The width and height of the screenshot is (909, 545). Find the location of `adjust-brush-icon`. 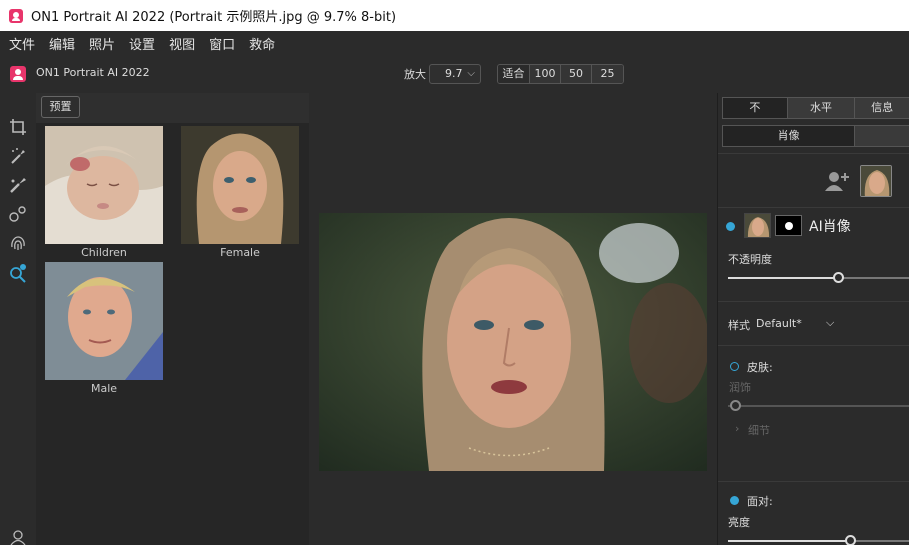

adjust-brush-icon is located at coordinates (18, 185).